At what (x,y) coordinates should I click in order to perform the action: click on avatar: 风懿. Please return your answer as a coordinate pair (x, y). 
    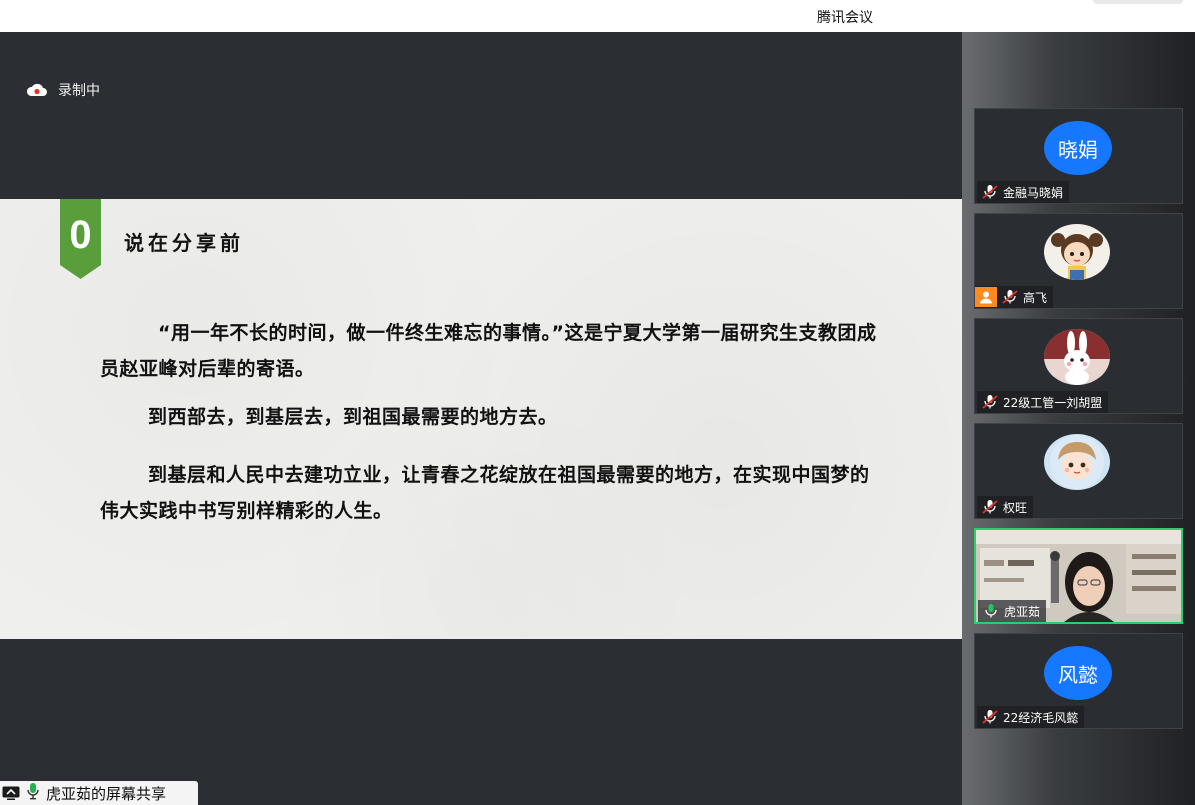
    Looking at the image, I should click on (1078, 673).